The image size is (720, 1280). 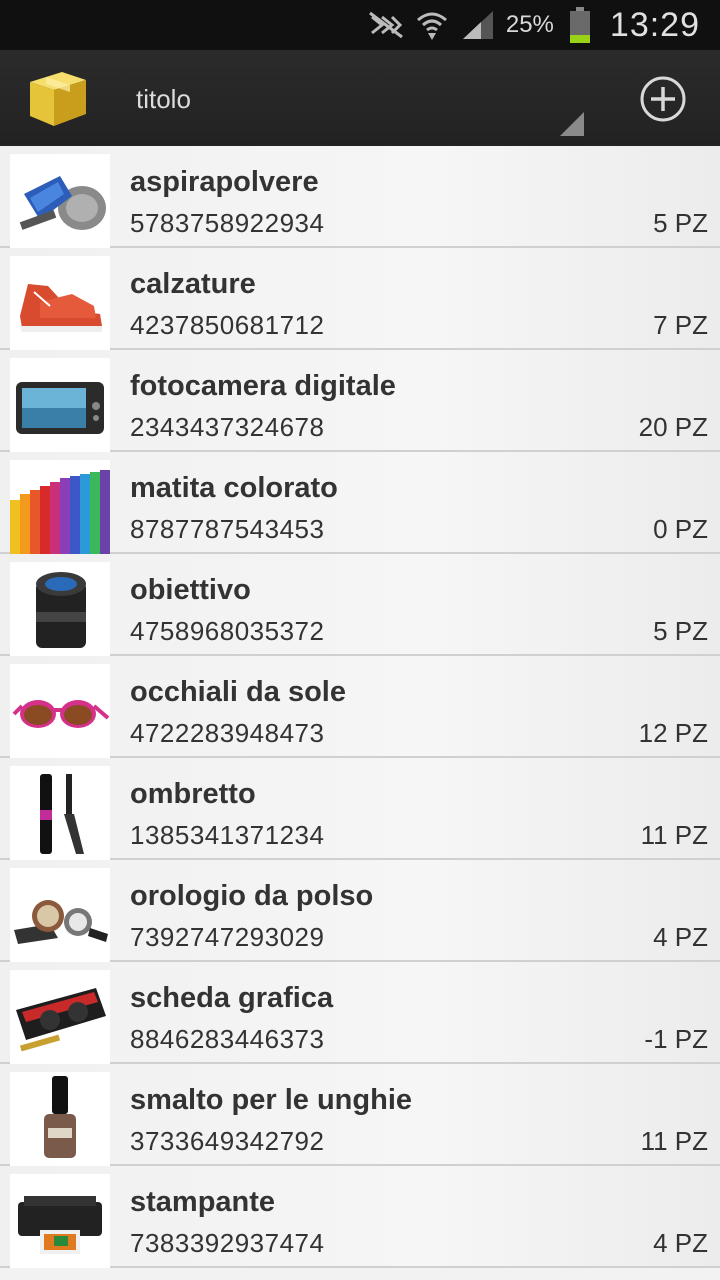 What do you see at coordinates (432, 25) in the screenshot?
I see `wifi-icon` at bounding box center [432, 25].